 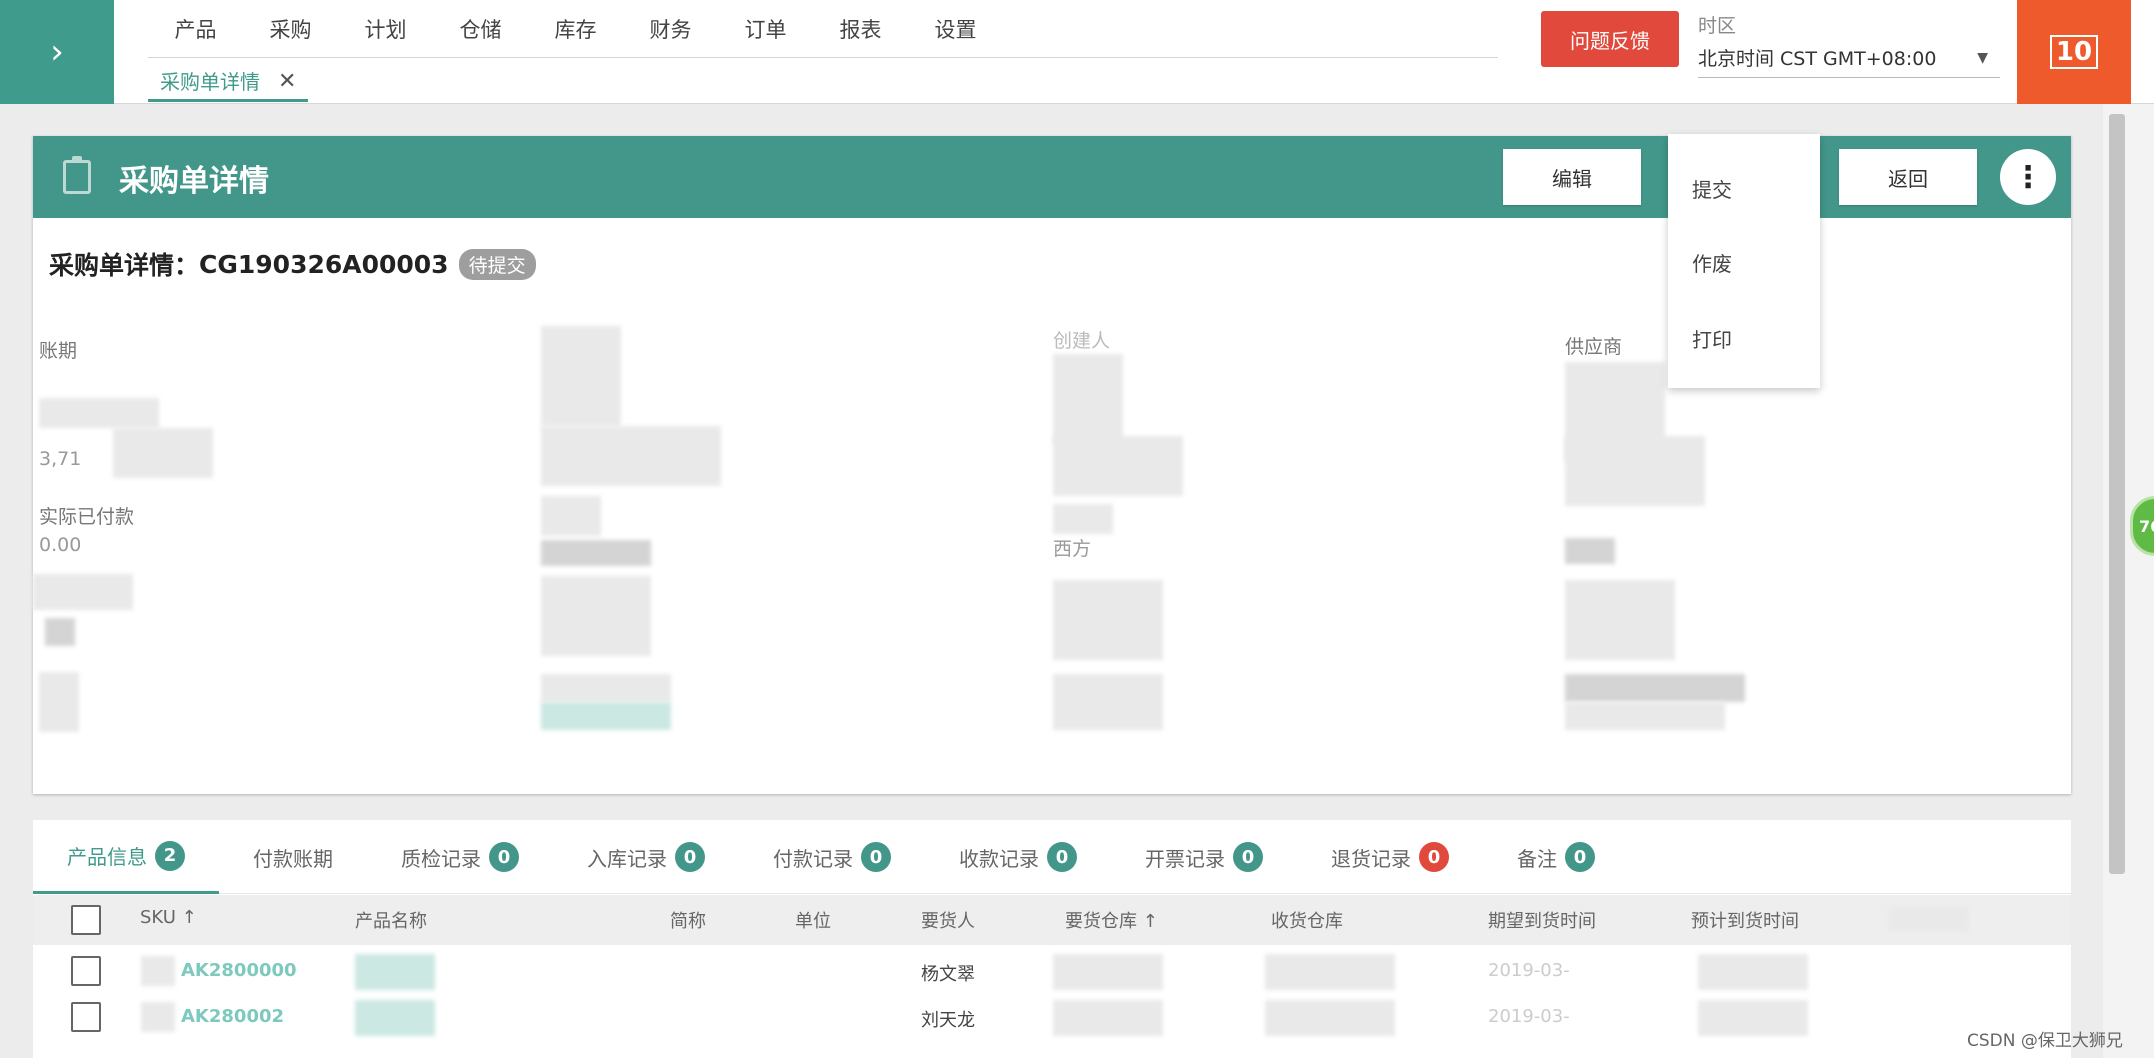 What do you see at coordinates (955, 34) in the screenshot?
I see `nav-settings: 设置` at bounding box center [955, 34].